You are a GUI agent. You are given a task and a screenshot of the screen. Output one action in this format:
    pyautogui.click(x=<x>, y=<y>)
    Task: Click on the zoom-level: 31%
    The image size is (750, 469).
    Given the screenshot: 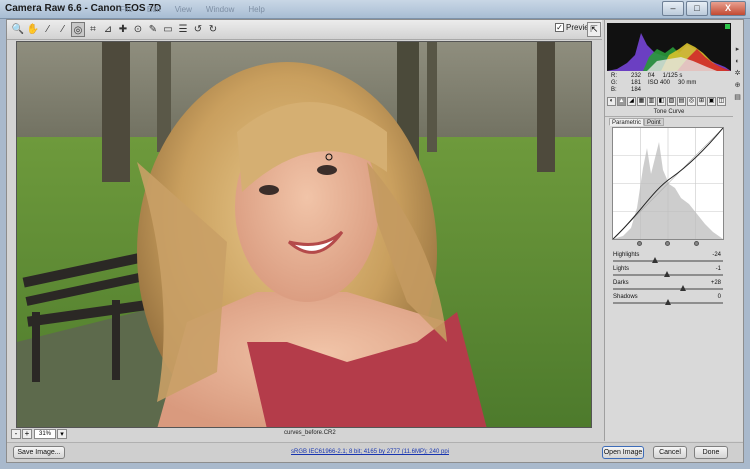 What is the action you would take?
    pyautogui.click(x=45, y=434)
    